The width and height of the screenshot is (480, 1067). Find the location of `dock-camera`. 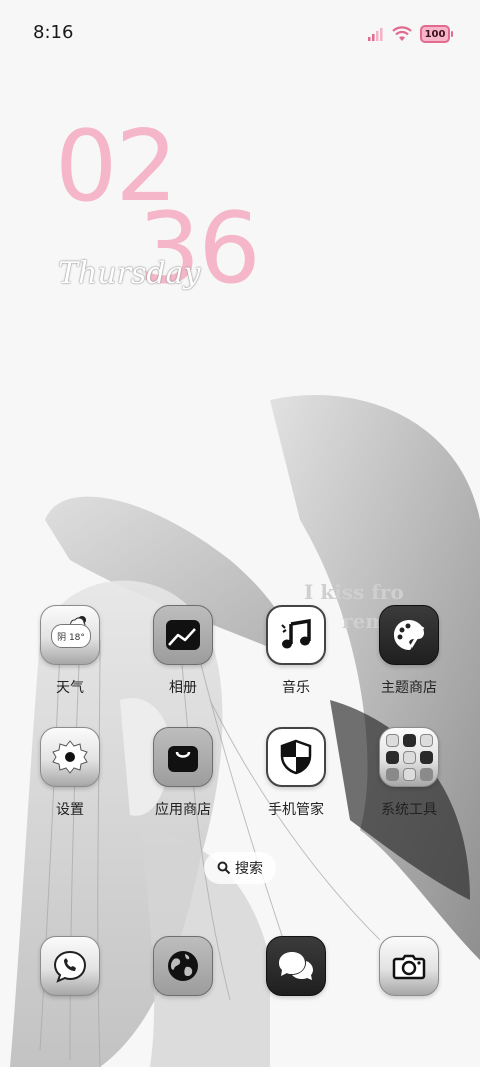

dock-camera is located at coordinates (409, 966).